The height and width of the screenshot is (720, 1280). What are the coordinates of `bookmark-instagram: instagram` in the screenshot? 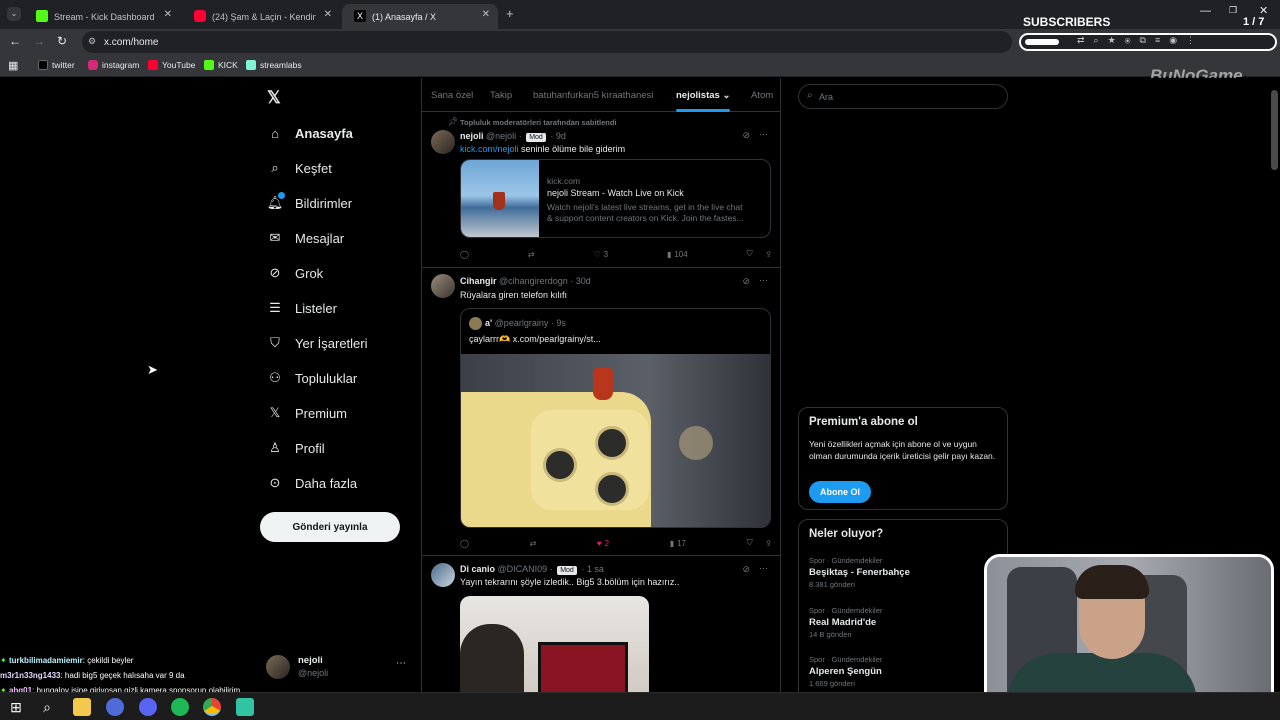 It's located at (113, 65).